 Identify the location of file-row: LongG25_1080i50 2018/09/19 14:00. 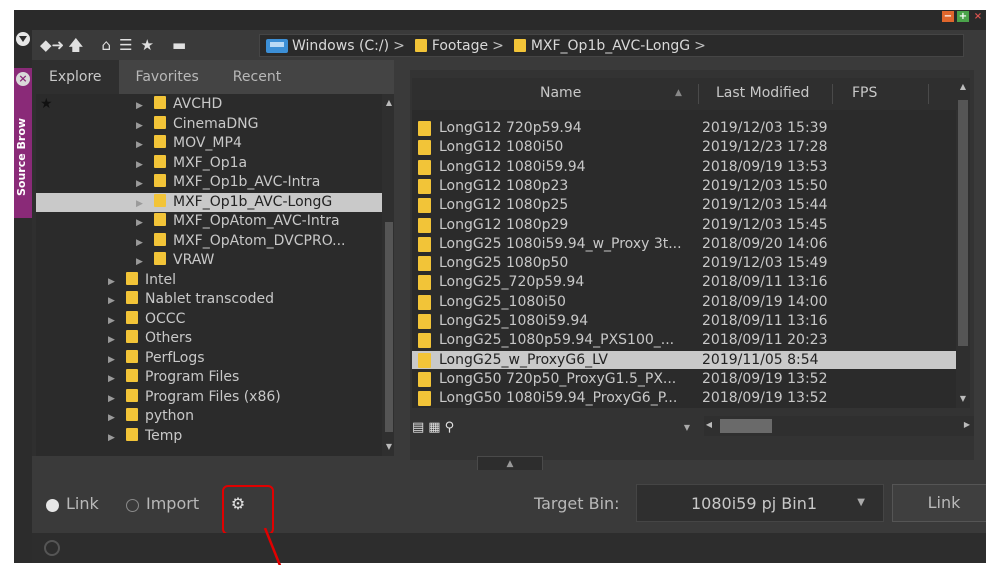
(684, 302).